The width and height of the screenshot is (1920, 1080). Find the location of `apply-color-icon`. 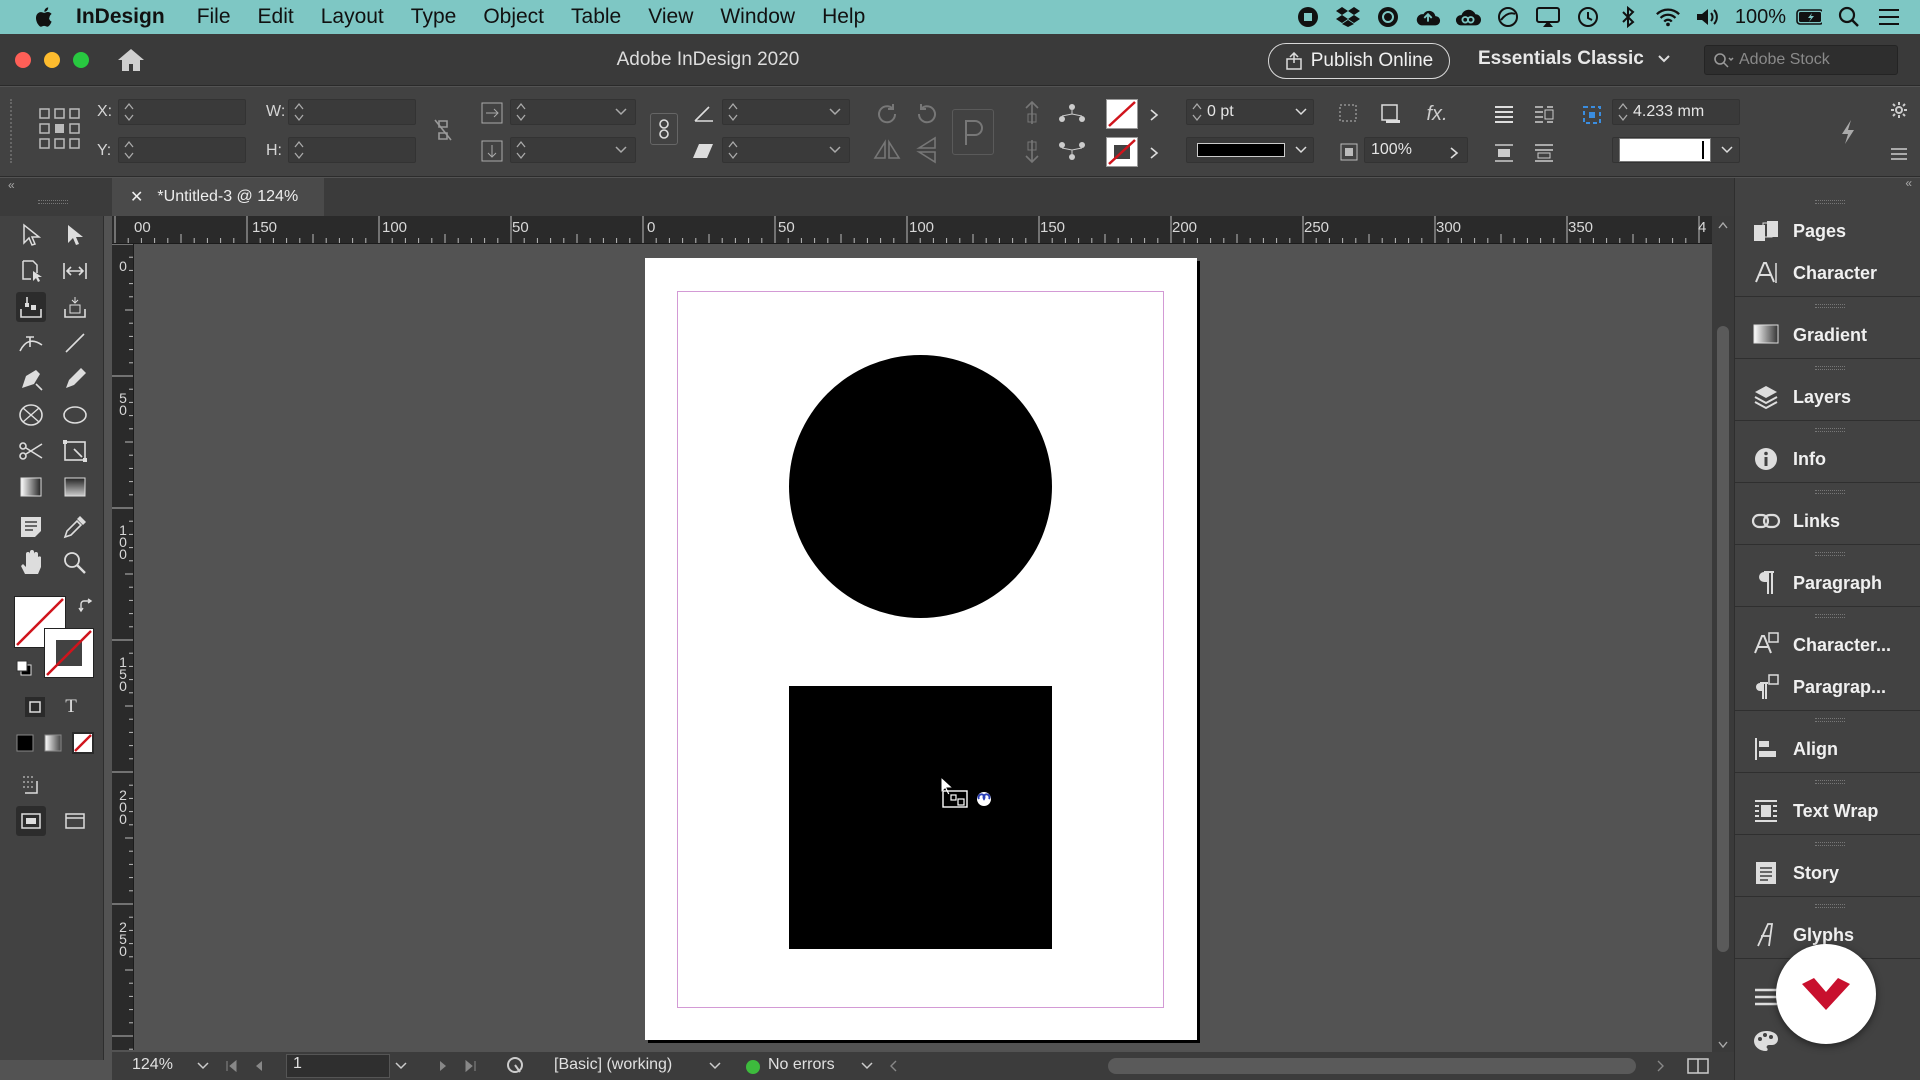

apply-color-icon is located at coordinates (25, 743).